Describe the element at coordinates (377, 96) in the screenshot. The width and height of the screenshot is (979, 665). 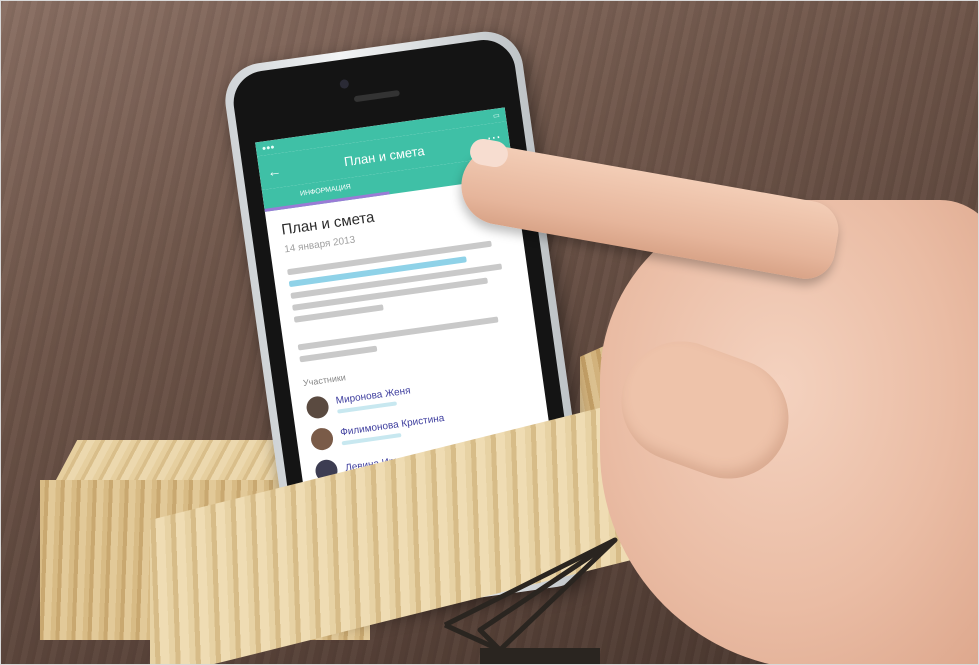
I see `earpiece` at that location.